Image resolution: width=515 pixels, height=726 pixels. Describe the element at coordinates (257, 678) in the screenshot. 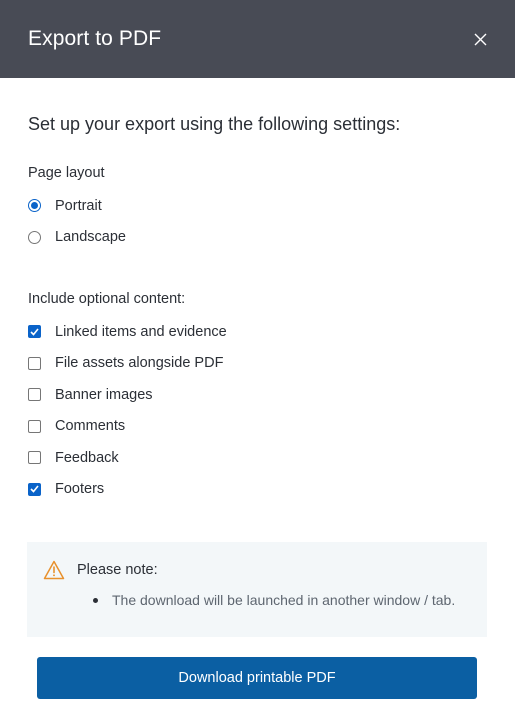

I see `download-pdf-button: Download printable PDF` at that location.